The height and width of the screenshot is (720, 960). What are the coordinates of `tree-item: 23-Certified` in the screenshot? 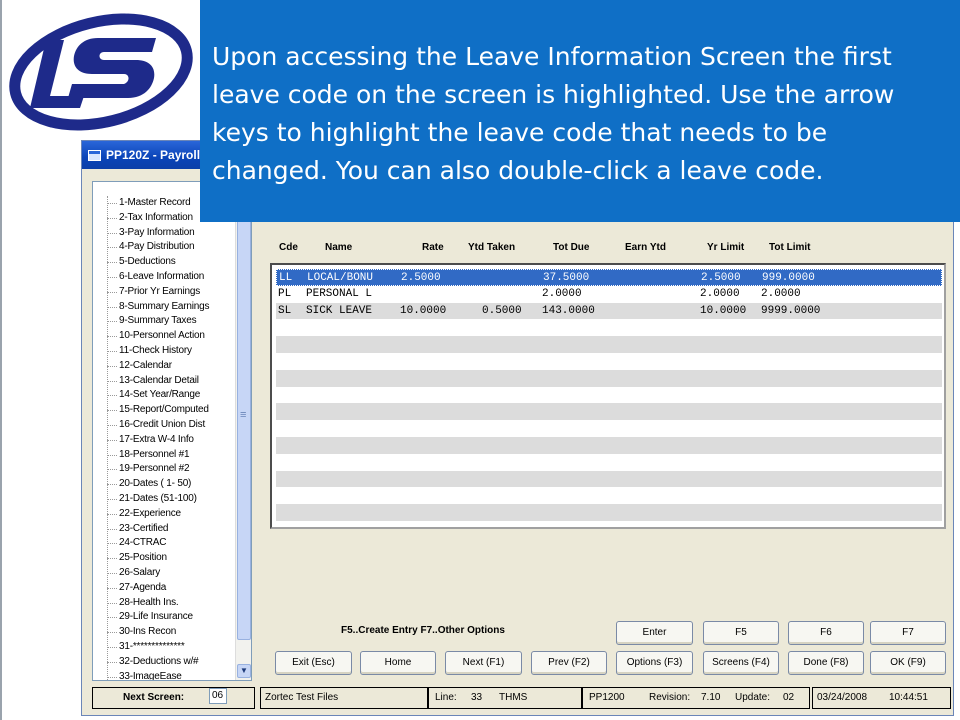 It's located at (165, 529).